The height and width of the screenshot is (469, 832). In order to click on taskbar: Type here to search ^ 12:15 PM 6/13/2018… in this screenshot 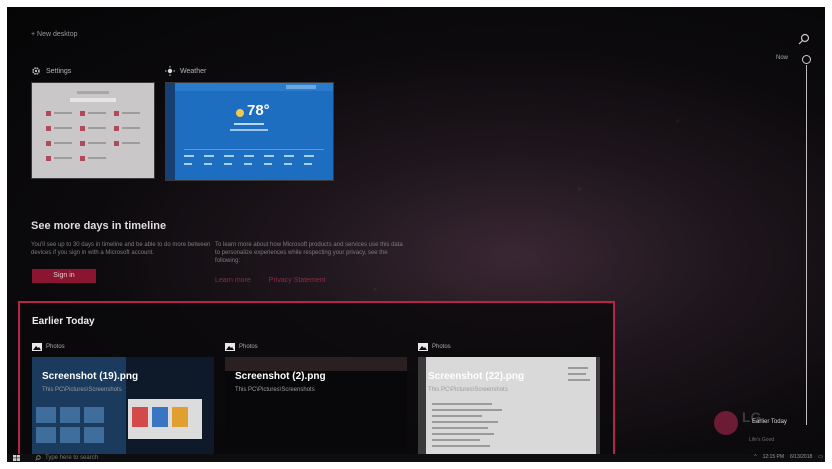, I will do `click(416, 458)`.